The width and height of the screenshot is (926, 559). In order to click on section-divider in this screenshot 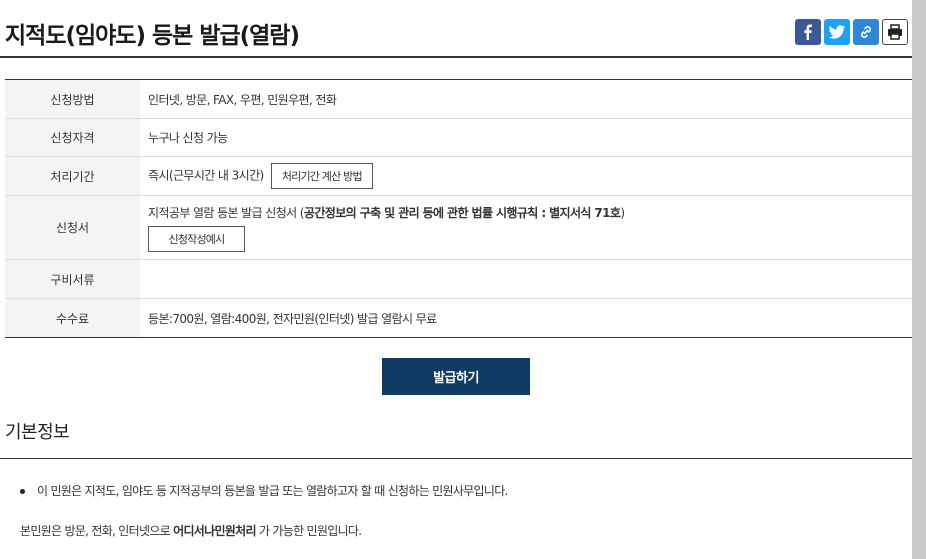, I will do `click(456, 458)`.